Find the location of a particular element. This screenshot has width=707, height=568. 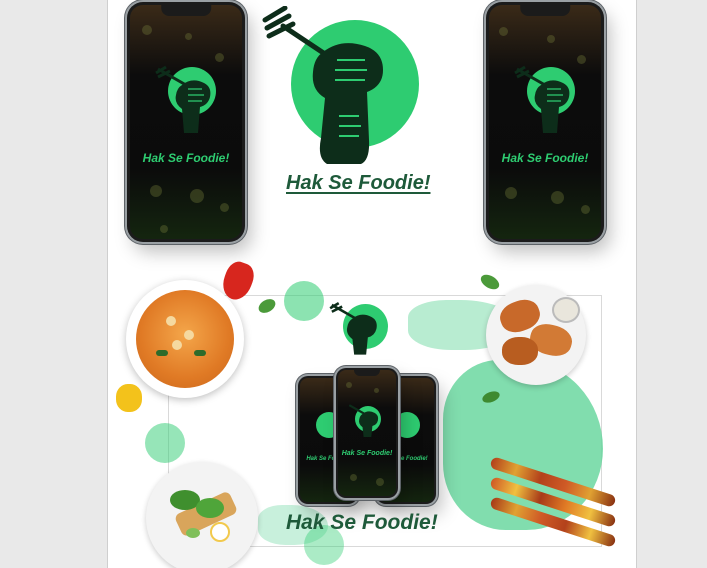

poster-phone-front: Hak Se Foodie! is located at coordinates (367, 433).